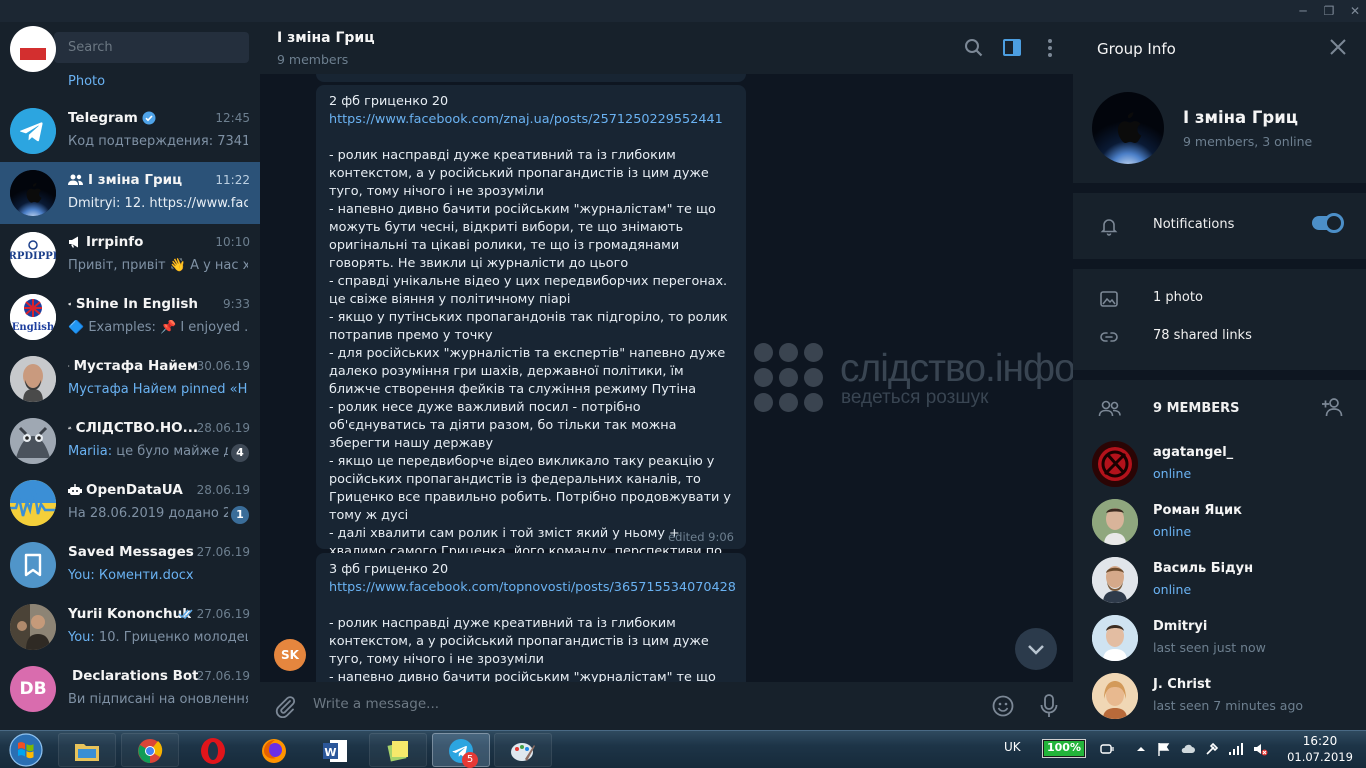  I want to click on chat-title: І зміна Гриц, so click(326, 38).